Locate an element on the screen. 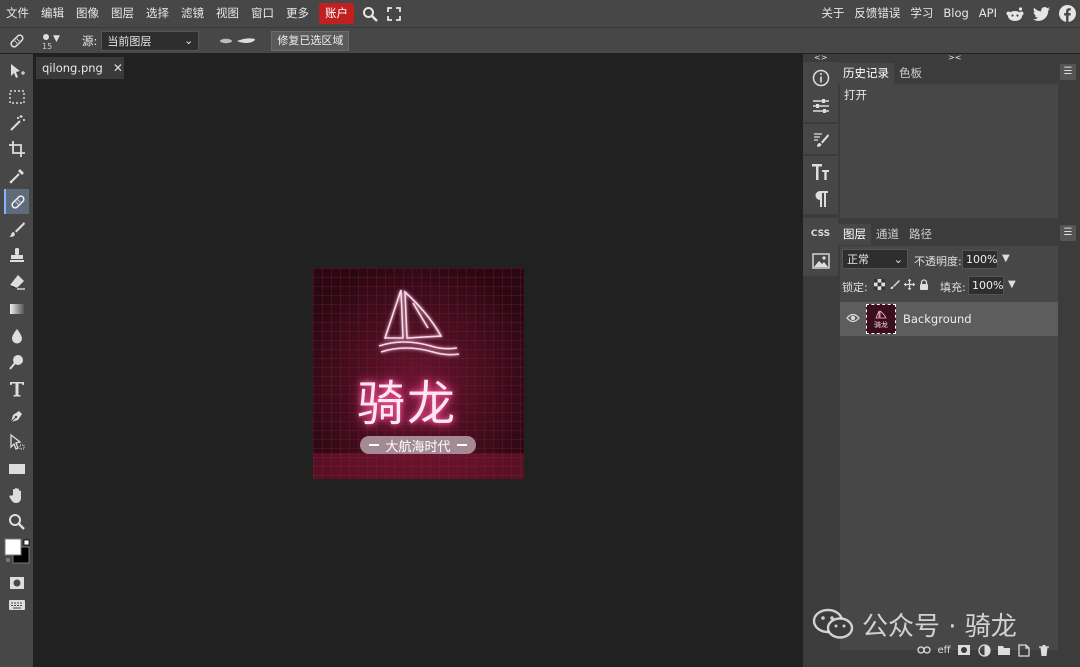 Image resolution: width=1080 pixels, height=667 pixels. image-subtitle-text: 大航海时代 is located at coordinates (418, 447).